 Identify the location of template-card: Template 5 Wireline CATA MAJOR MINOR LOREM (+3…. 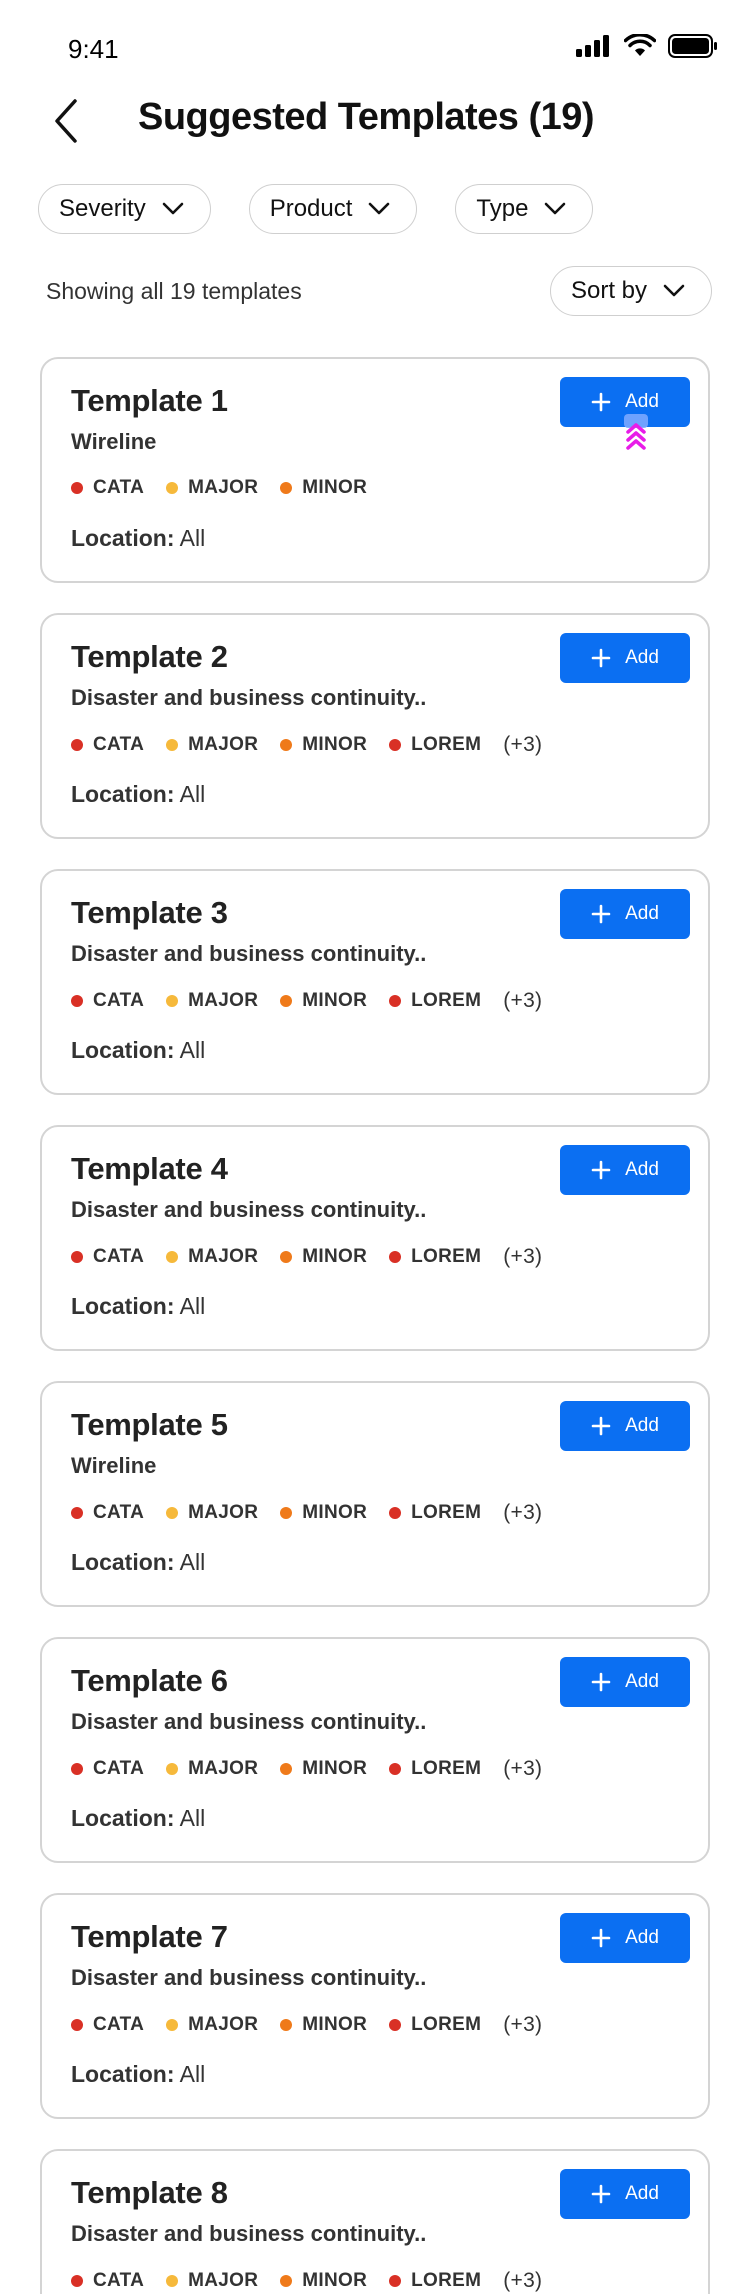
(375, 1494).